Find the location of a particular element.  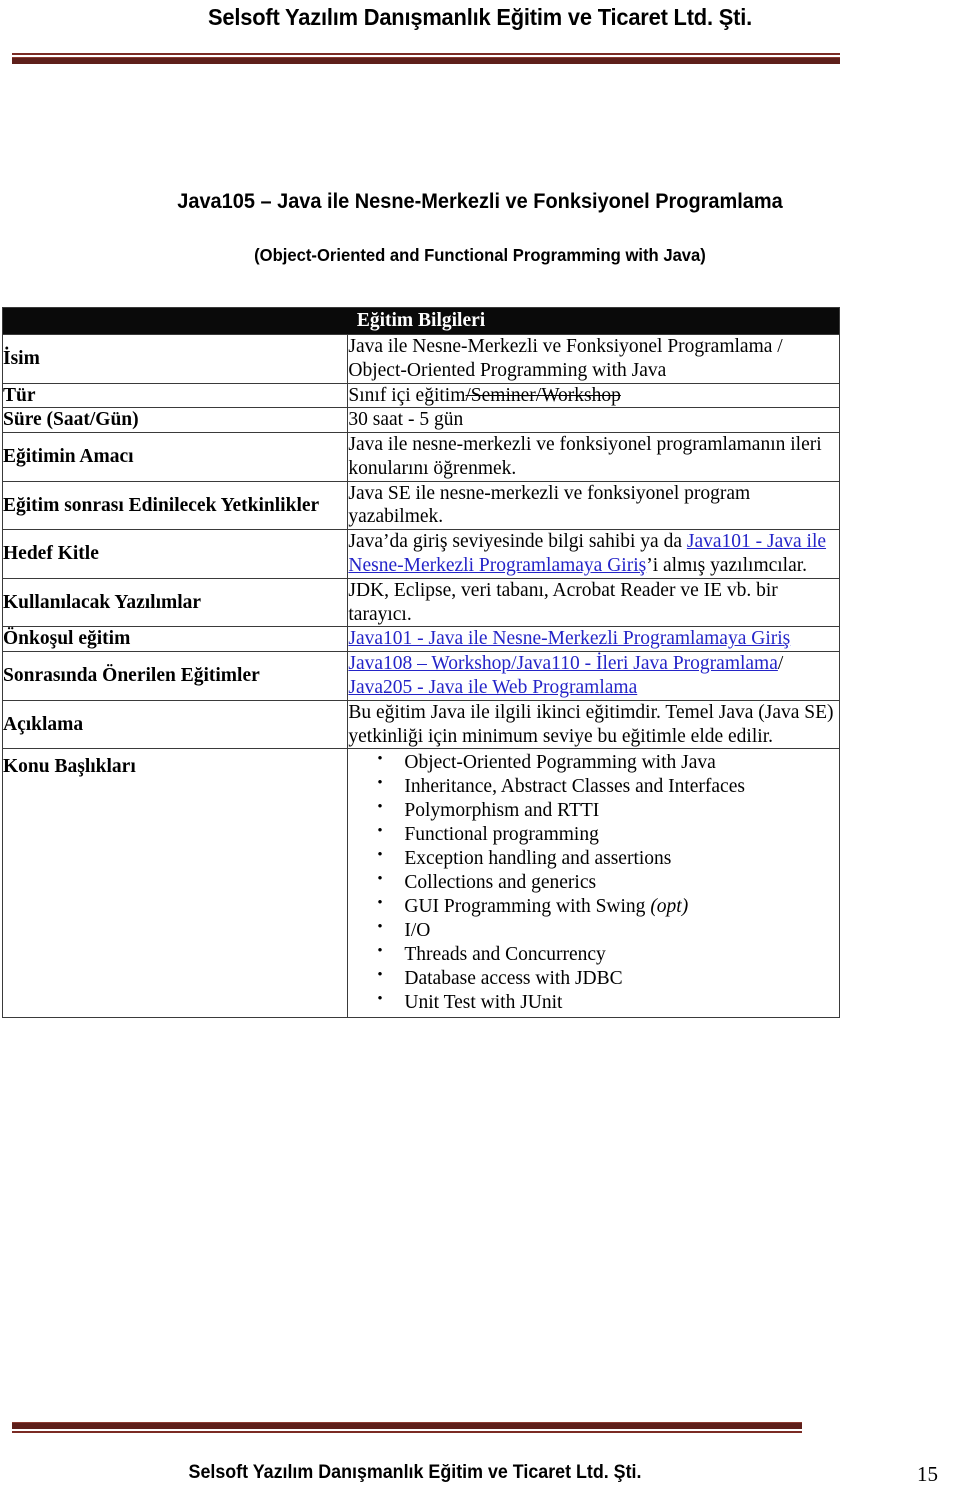

topic-text: Polymorphism and RTTI is located at coordinates (502, 811).